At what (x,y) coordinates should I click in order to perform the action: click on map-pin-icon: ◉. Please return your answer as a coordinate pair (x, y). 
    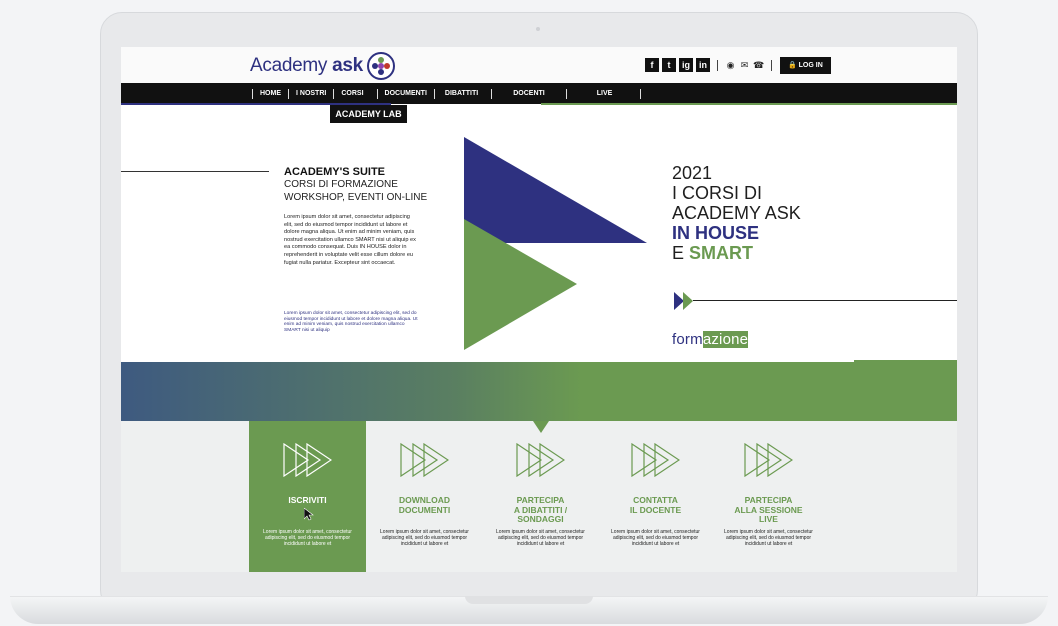
    Looking at the image, I should click on (730, 65).